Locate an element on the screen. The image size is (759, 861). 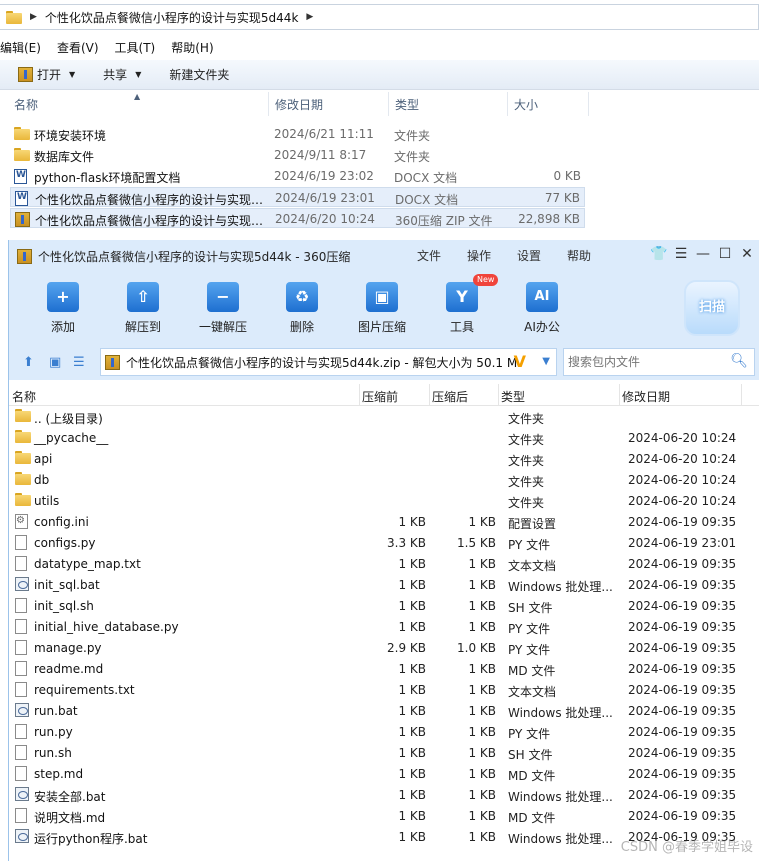
open-button: 打开 ▼ is located at coordinates (46, 74).